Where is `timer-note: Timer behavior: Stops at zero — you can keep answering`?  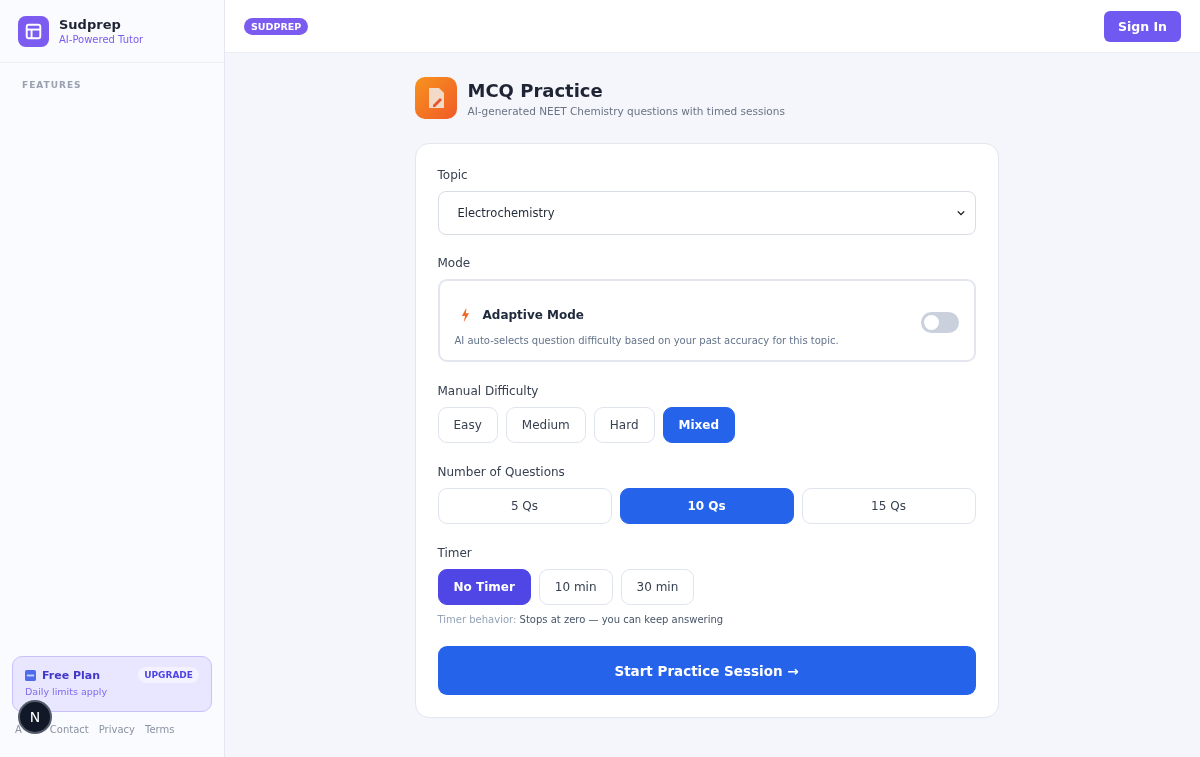 timer-note: Timer behavior: Stops at zero — you can keep answering is located at coordinates (581, 619).